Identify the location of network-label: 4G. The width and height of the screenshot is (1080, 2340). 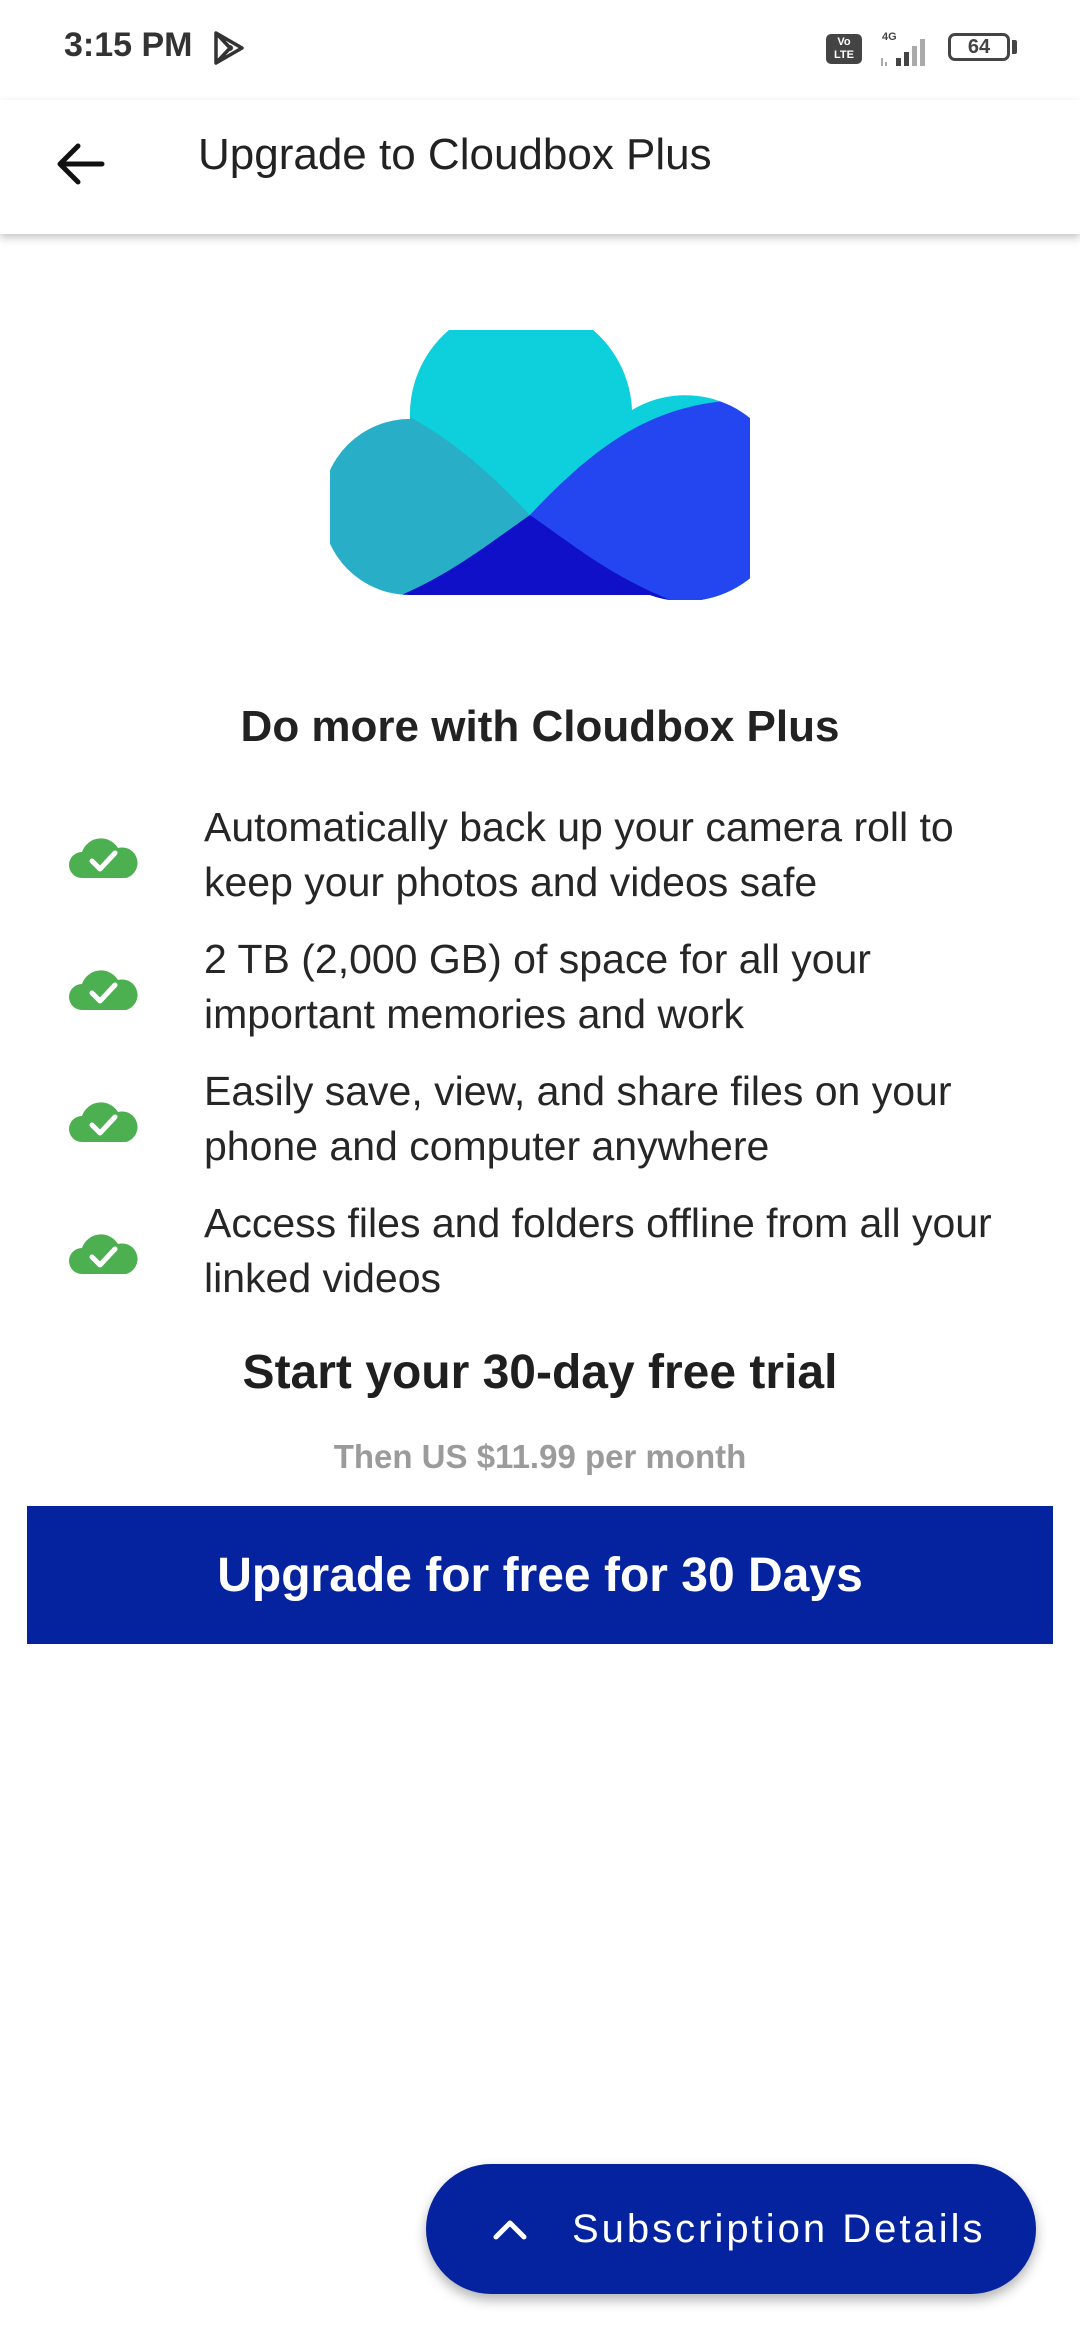
(889, 37).